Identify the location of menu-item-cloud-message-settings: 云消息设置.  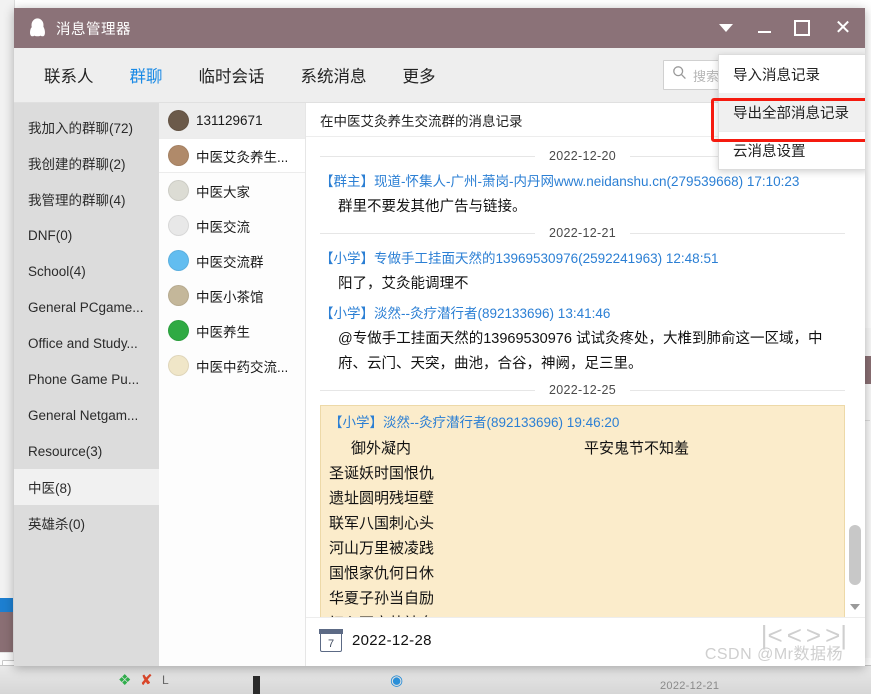
(792, 150).